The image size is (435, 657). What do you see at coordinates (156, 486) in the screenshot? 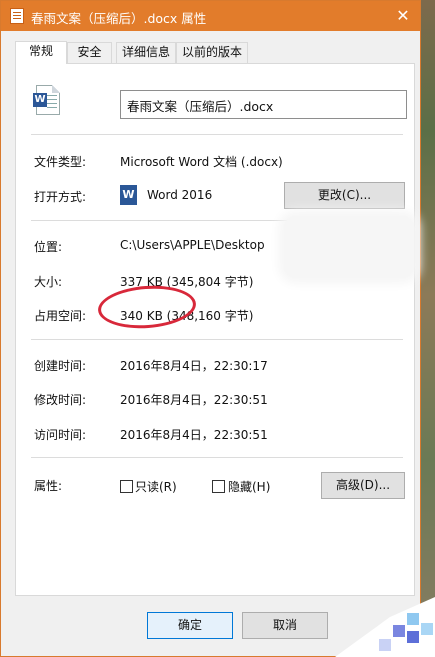
I see `readonly-label: 只读(R)` at bounding box center [156, 486].